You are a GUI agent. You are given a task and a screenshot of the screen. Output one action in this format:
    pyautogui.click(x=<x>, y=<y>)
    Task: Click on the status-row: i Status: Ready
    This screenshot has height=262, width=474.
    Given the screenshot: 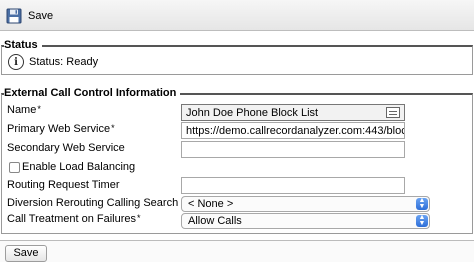 What is the action you would take?
    pyautogui.click(x=53, y=62)
    